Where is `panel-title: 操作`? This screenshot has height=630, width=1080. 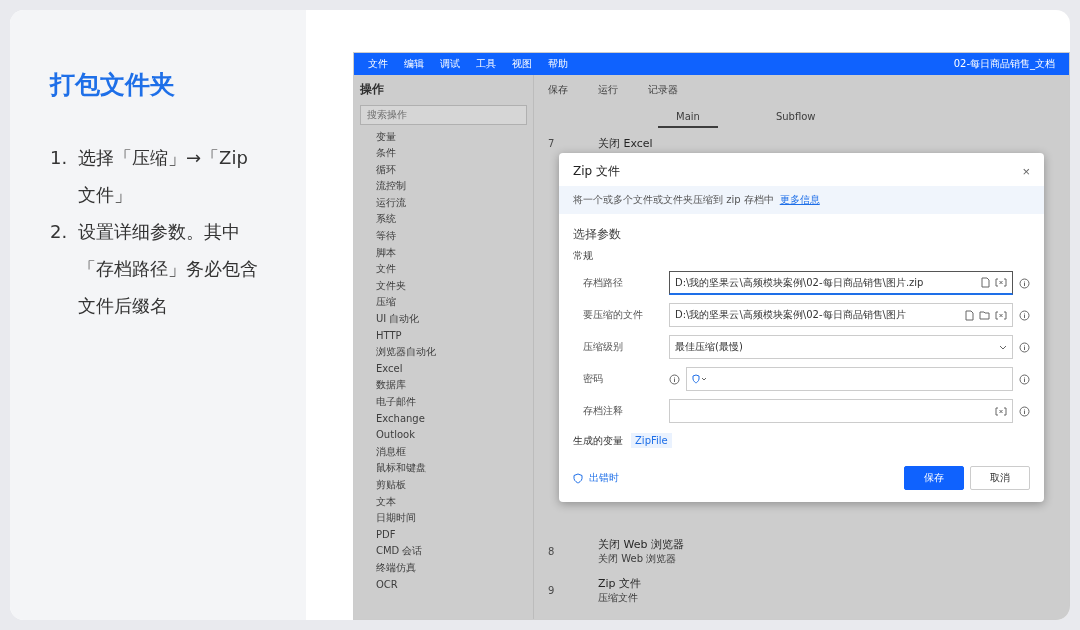 panel-title: 操作 is located at coordinates (372, 89).